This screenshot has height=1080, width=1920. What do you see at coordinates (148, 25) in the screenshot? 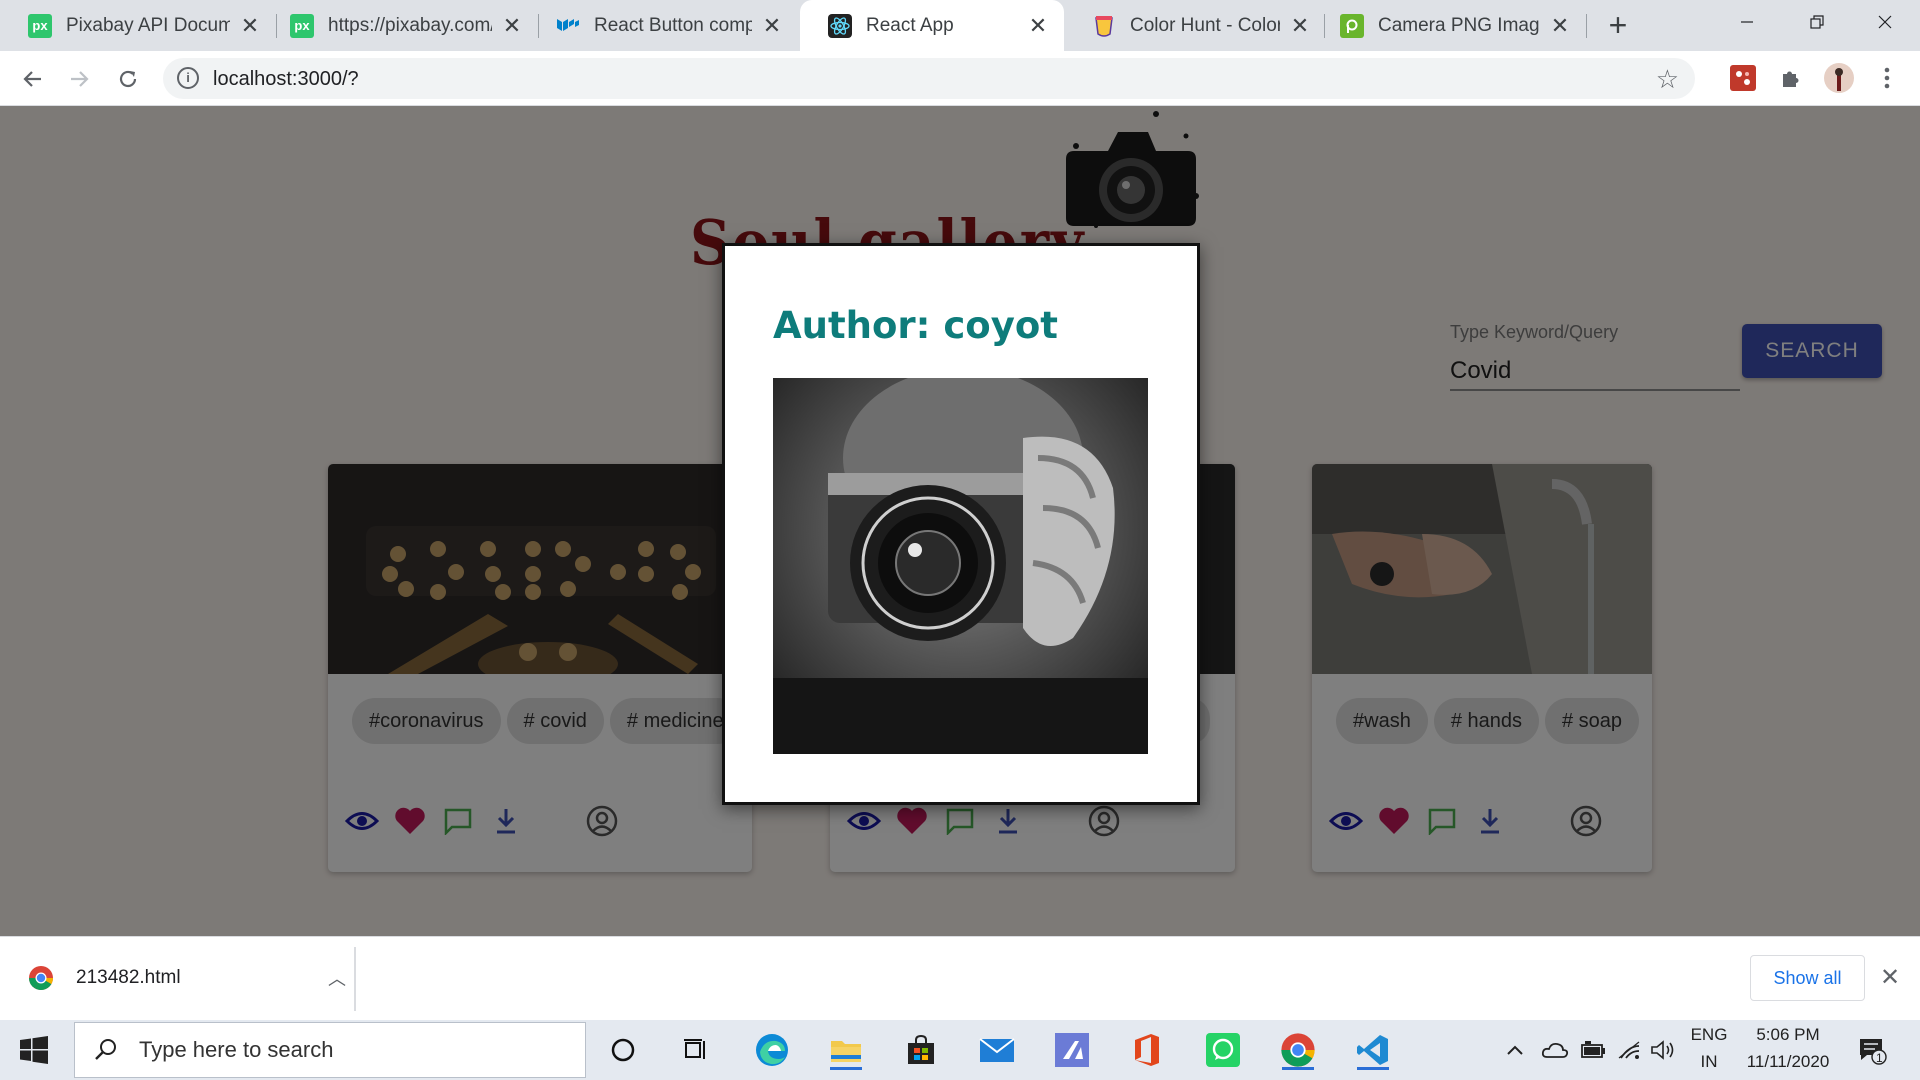
I see `tab-title: Pixabay API Documentation` at bounding box center [148, 25].